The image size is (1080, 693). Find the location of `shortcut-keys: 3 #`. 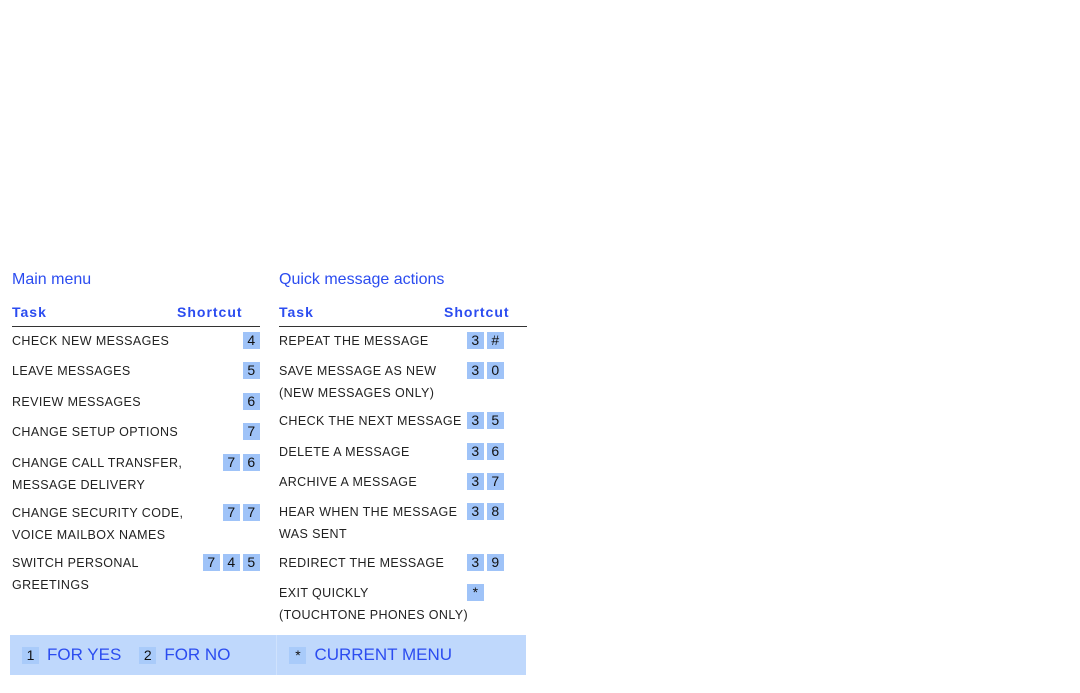

shortcut-keys: 3 # is located at coordinates (485, 339).